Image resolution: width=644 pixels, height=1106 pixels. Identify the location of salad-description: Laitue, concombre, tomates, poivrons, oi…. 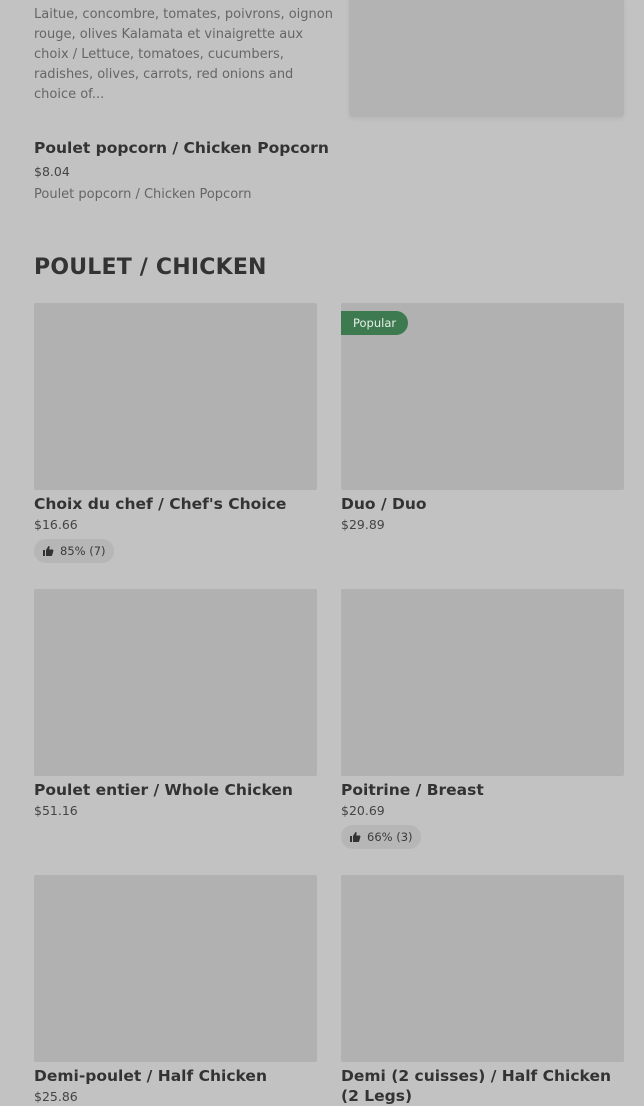
(183, 54).